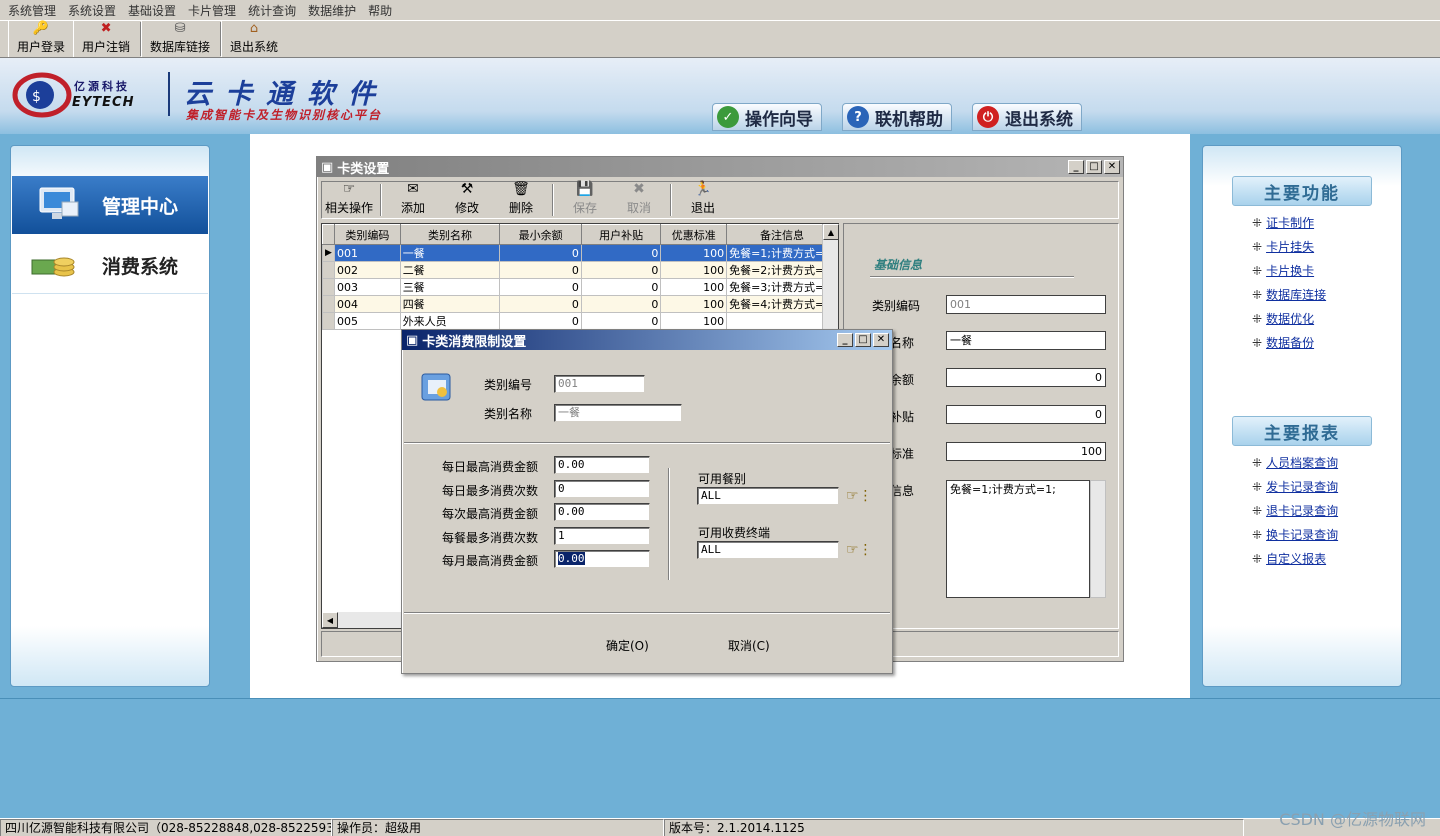 The image size is (1440, 836). What do you see at coordinates (782, 234) in the screenshot?
I see `column-header: 备注信息` at bounding box center [782, 234].